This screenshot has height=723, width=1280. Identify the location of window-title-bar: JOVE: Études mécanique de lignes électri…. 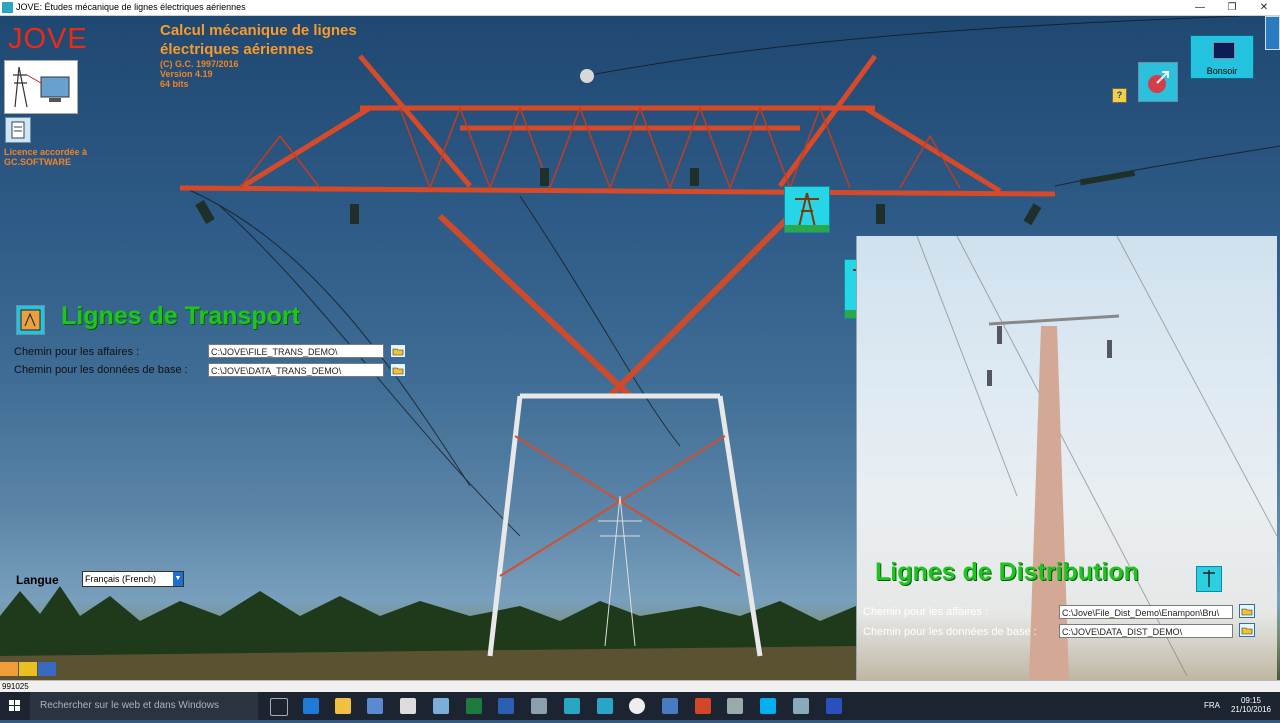
(640, 8).